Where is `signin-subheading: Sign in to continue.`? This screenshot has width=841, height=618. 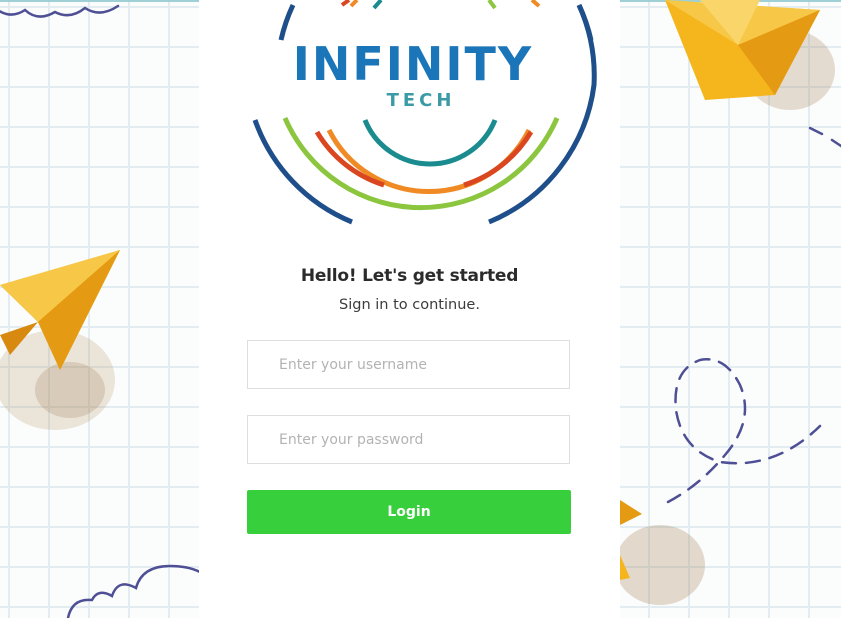 signin-subheading: Sign in to continue. is located at coordinates (409, 305).